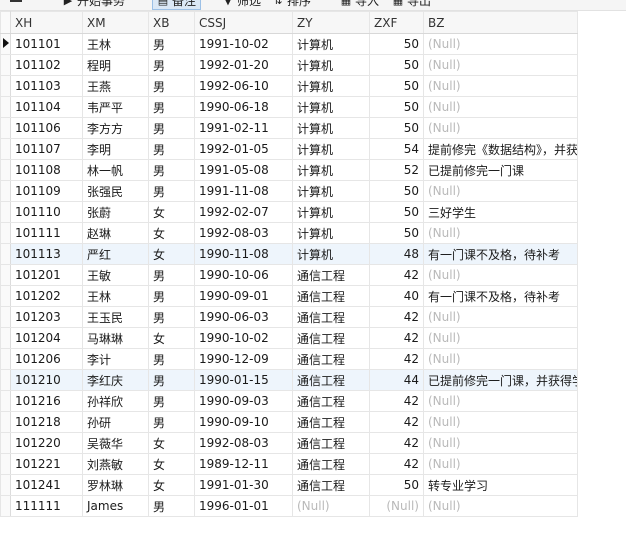  What do you see at coordinates (243, 380) in the screenshot?
I see `cell-cssj: 1990-01-15` at bounding box center [243, 380].